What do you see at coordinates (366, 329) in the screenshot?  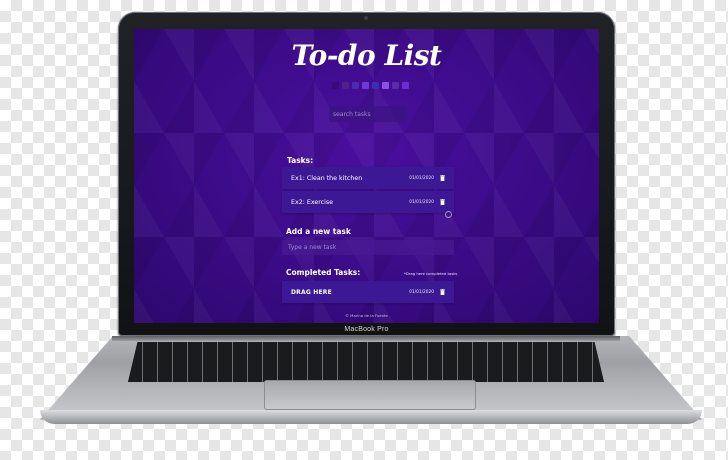 I see `device-brand-label: MacBook Pro` at bounding box center [366, 329].